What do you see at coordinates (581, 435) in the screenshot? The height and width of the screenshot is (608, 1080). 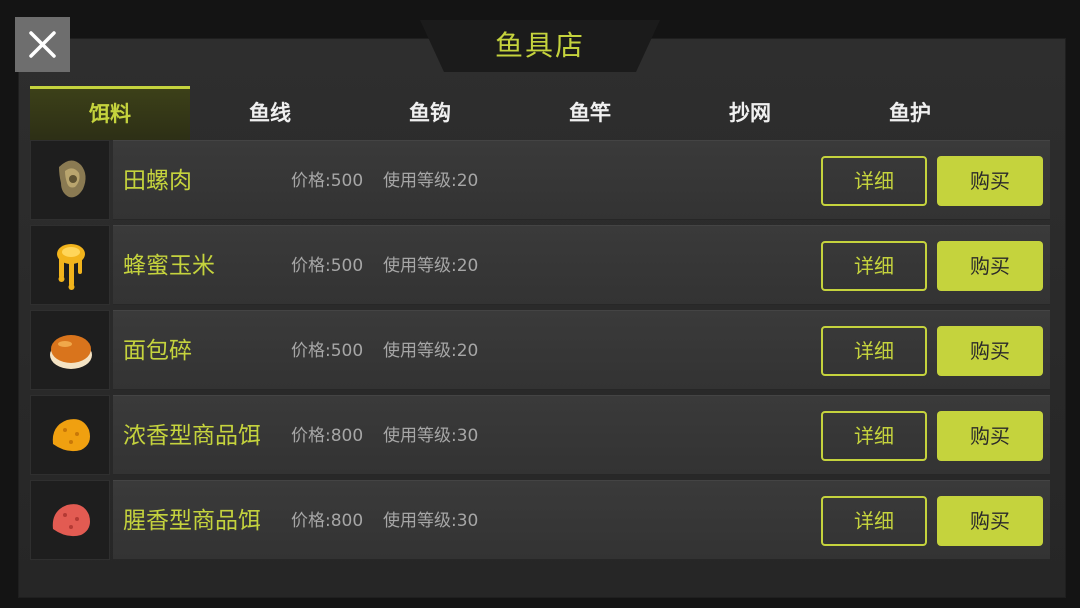 I see `item-info: 浓香型商品饵 价格:800 使用等级:30 详细 购买` at bounding box center [581, 435].